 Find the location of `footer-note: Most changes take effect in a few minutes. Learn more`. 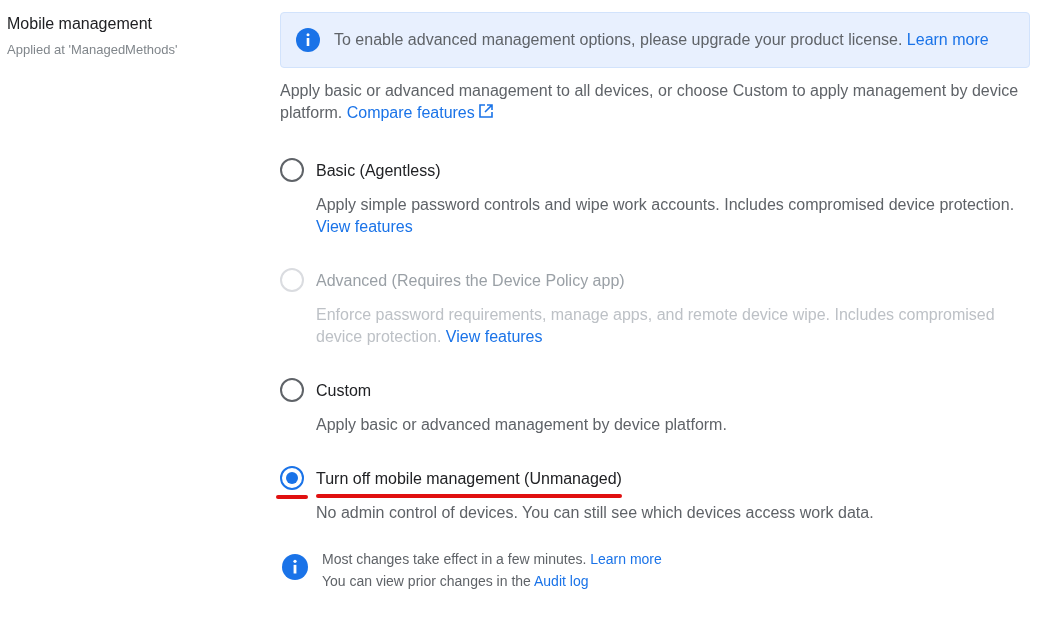

footer-note: Most changes take effect in a few minutes. Learn more is located at coordinates (492, 559).